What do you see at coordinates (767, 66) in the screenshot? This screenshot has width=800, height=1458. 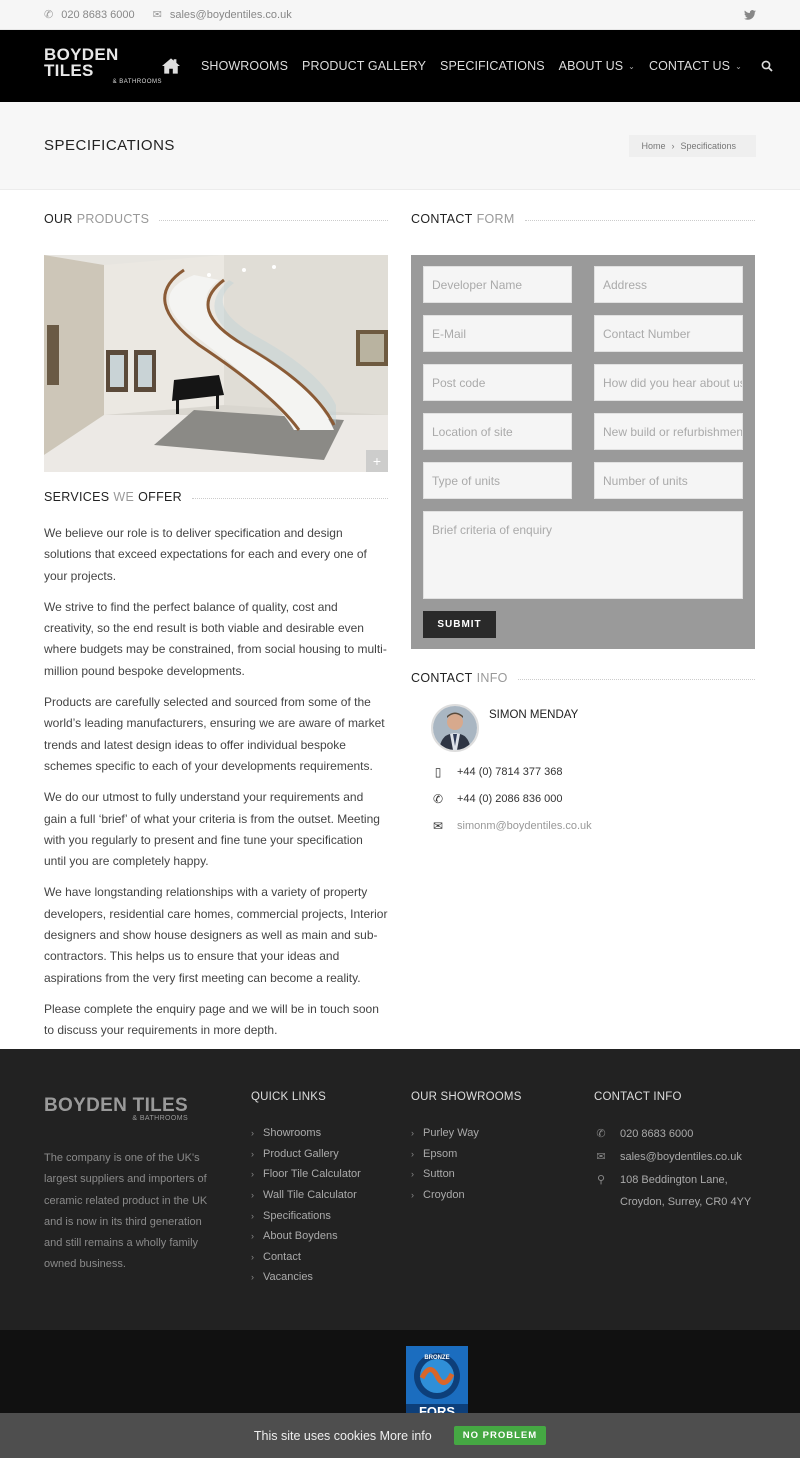 I see `search-icon` at bounding box center [767, 66].